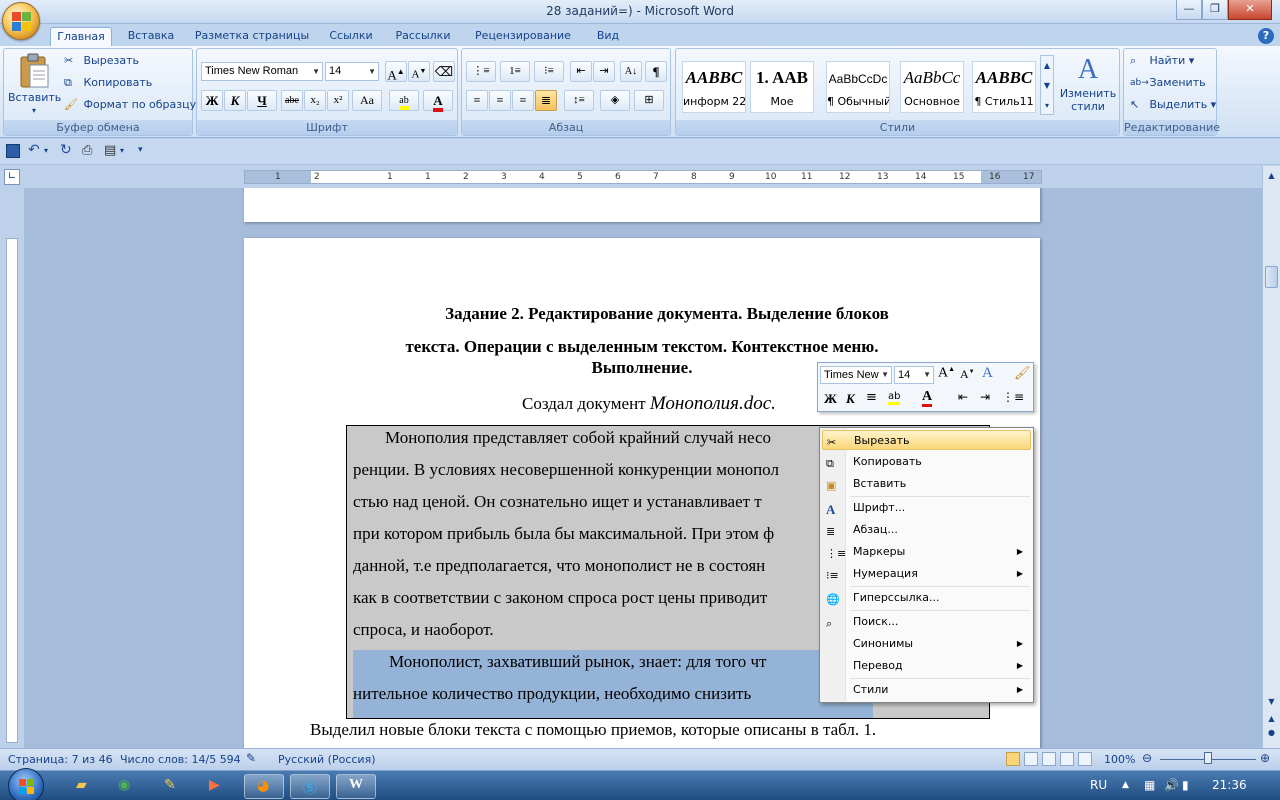 The height and width of the screenshot is (800, 1280). Describe the element at coordinates (352, 71) in the screenshot. I see `font-size-combo: 14 ▼` at that location.